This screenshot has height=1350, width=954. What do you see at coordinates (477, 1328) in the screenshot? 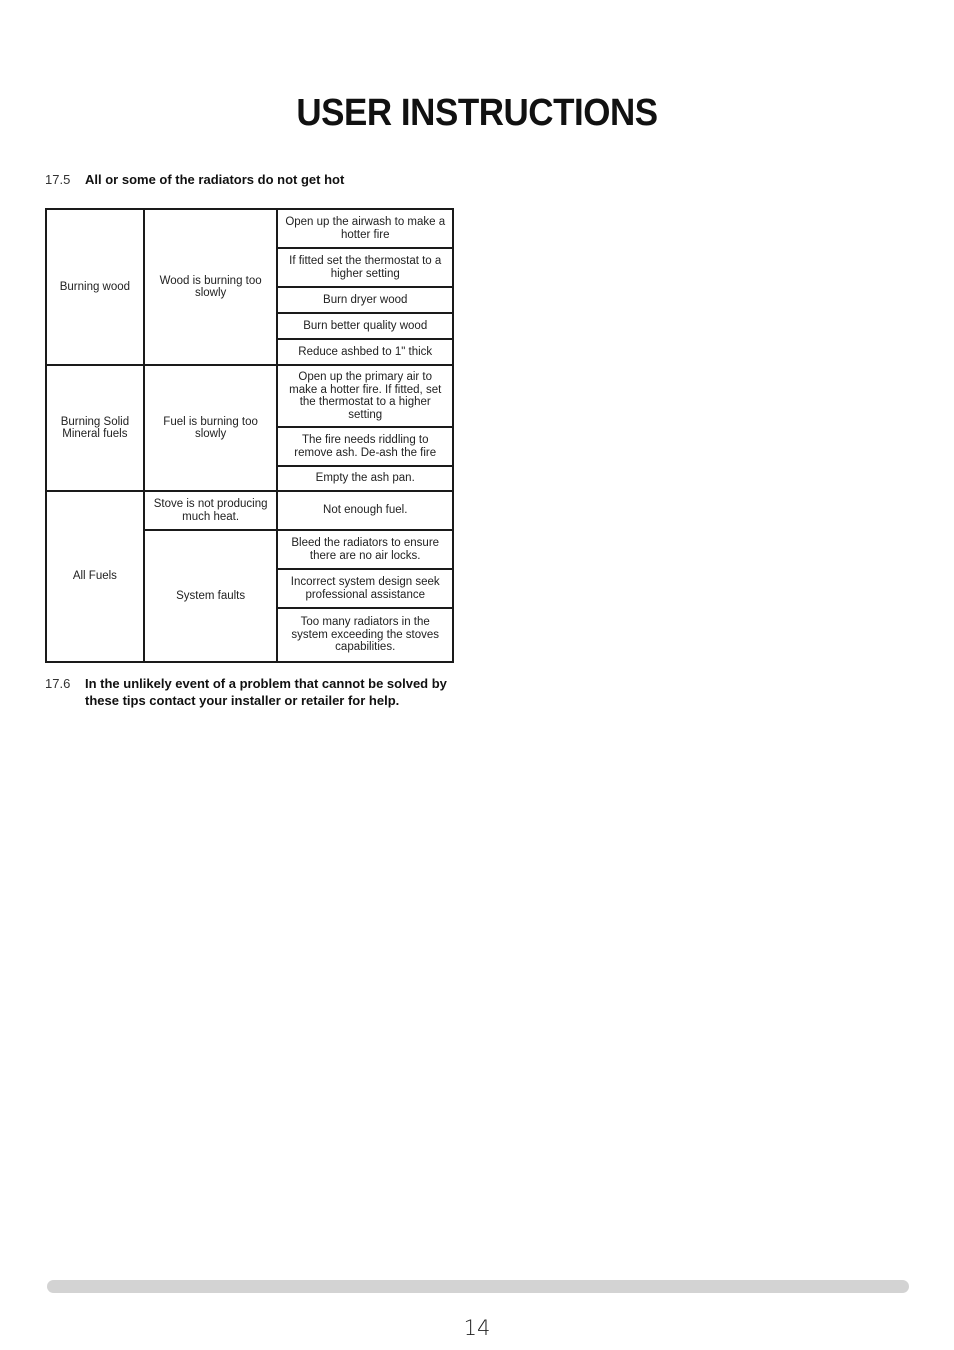
I see `page-number: 14` at bounding box center [477, 1328].